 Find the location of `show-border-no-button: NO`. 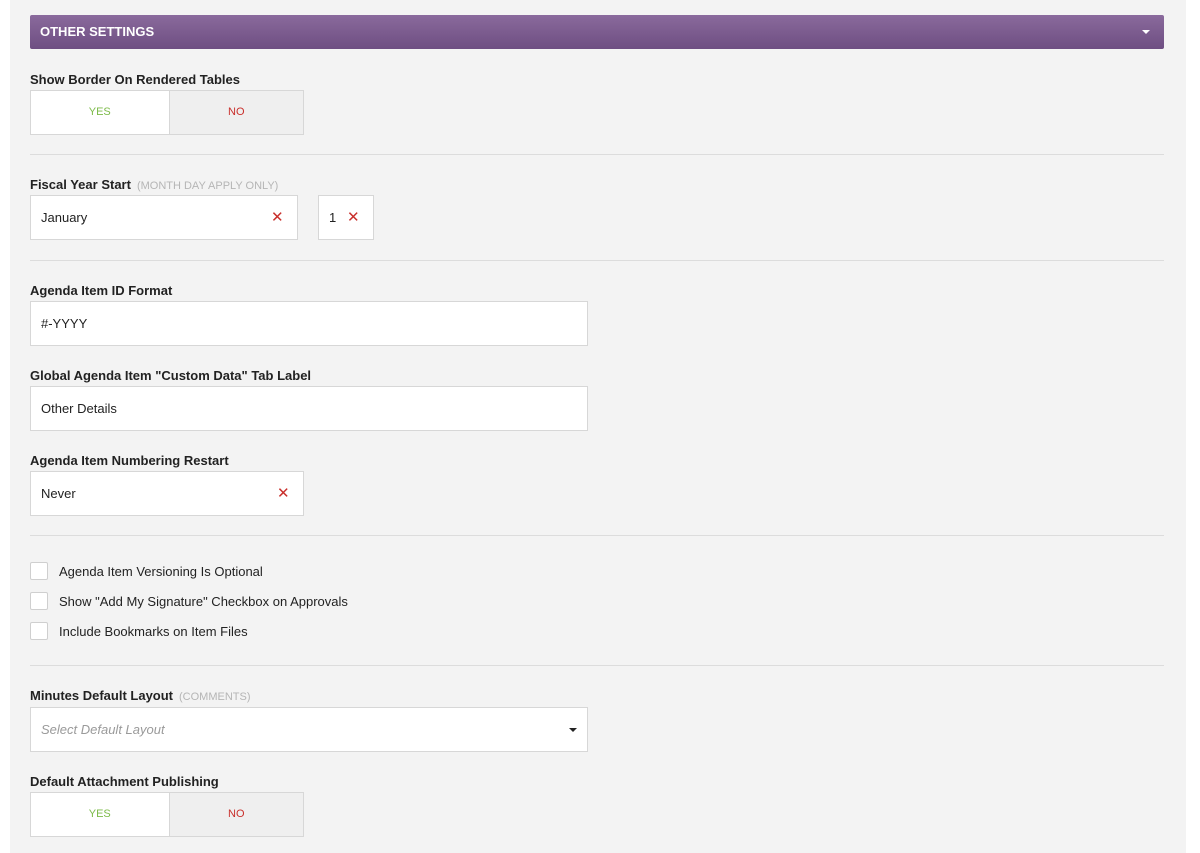

show-border-no-button: NO is located at coordinates (237, 112).